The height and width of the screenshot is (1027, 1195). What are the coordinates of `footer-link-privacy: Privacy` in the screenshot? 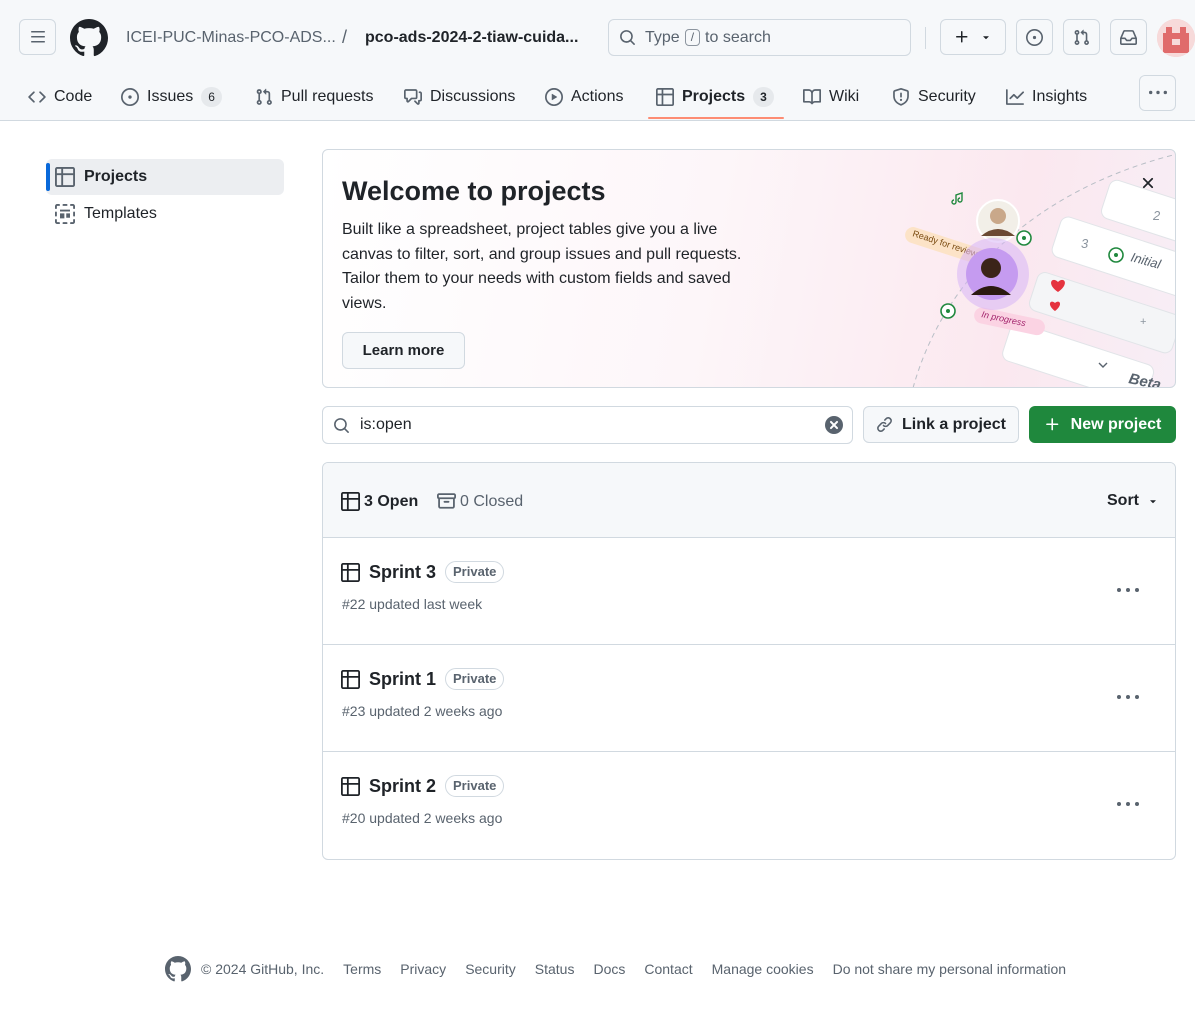 It's located at (423, 969).